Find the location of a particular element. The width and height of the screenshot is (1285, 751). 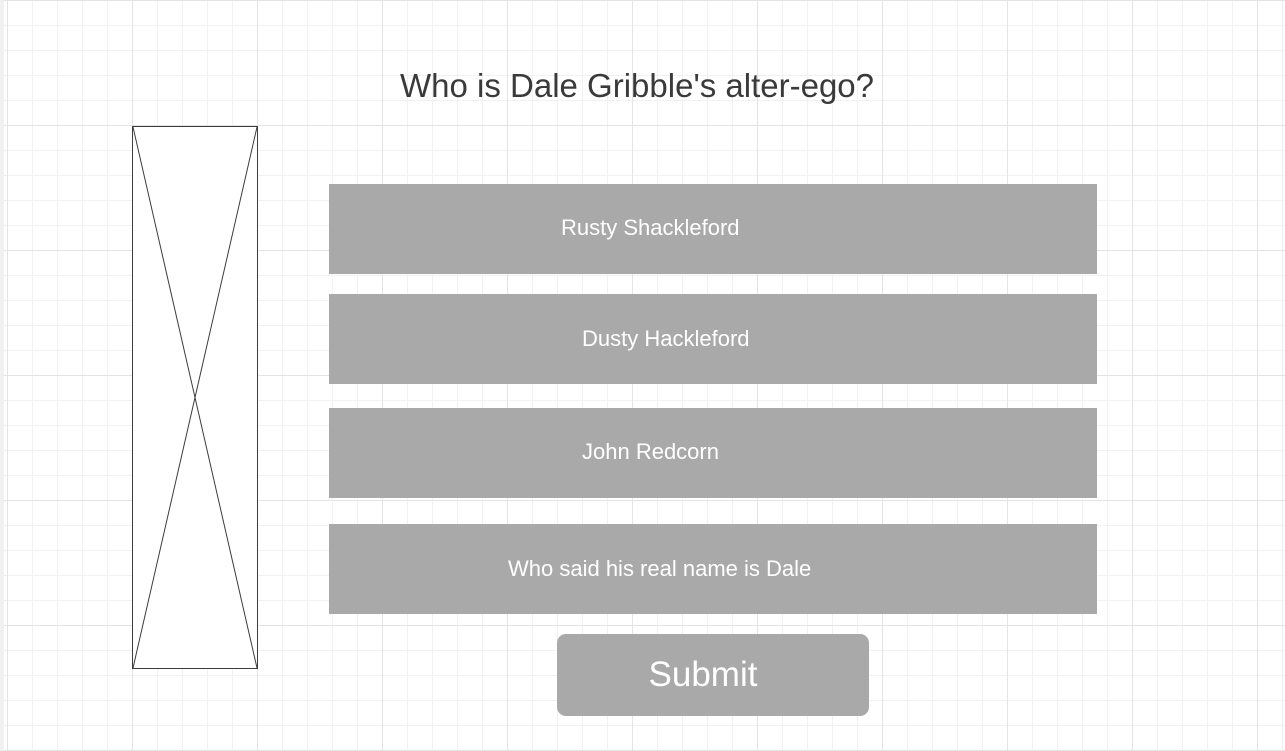

answer-label: Who said his real name is Dale is located at coordinates (660, 568).